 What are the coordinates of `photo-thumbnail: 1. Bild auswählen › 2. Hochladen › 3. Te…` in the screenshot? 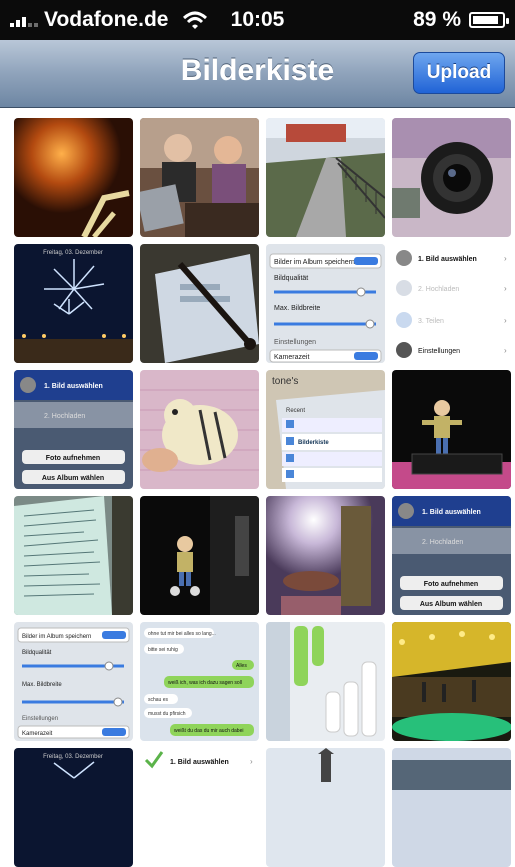 It's located at (451, 303).